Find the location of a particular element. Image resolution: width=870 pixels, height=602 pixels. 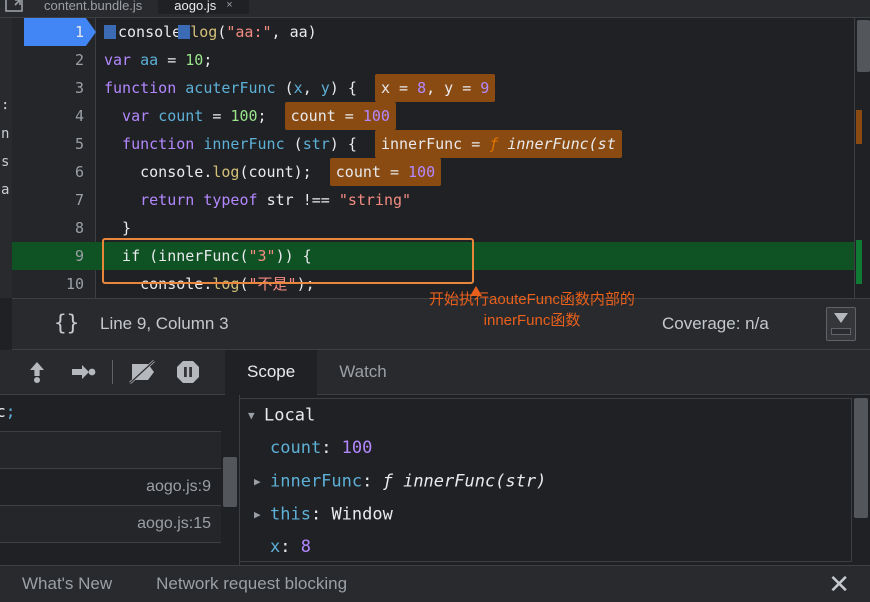

tab-aogo-js: aogo.js × is located at coordinates (203, 7).